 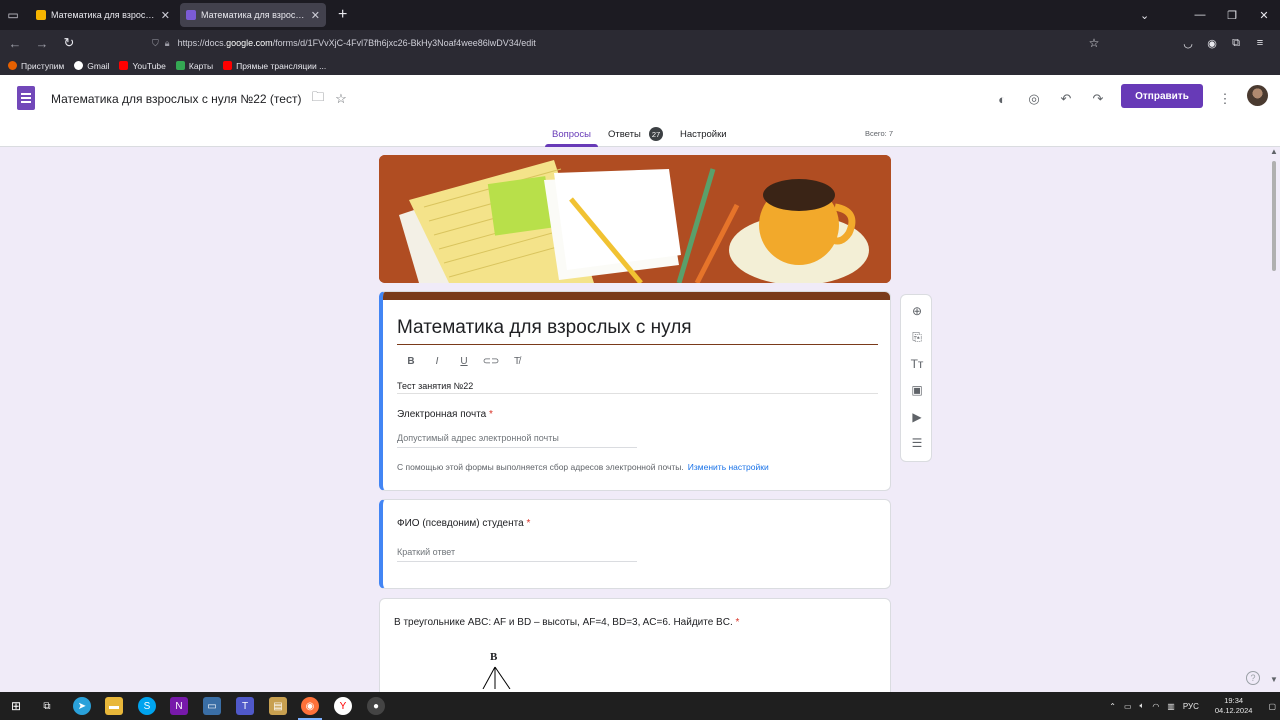 I want to click on scroll-down-icon: ▼, so click(x=1274, y=679).